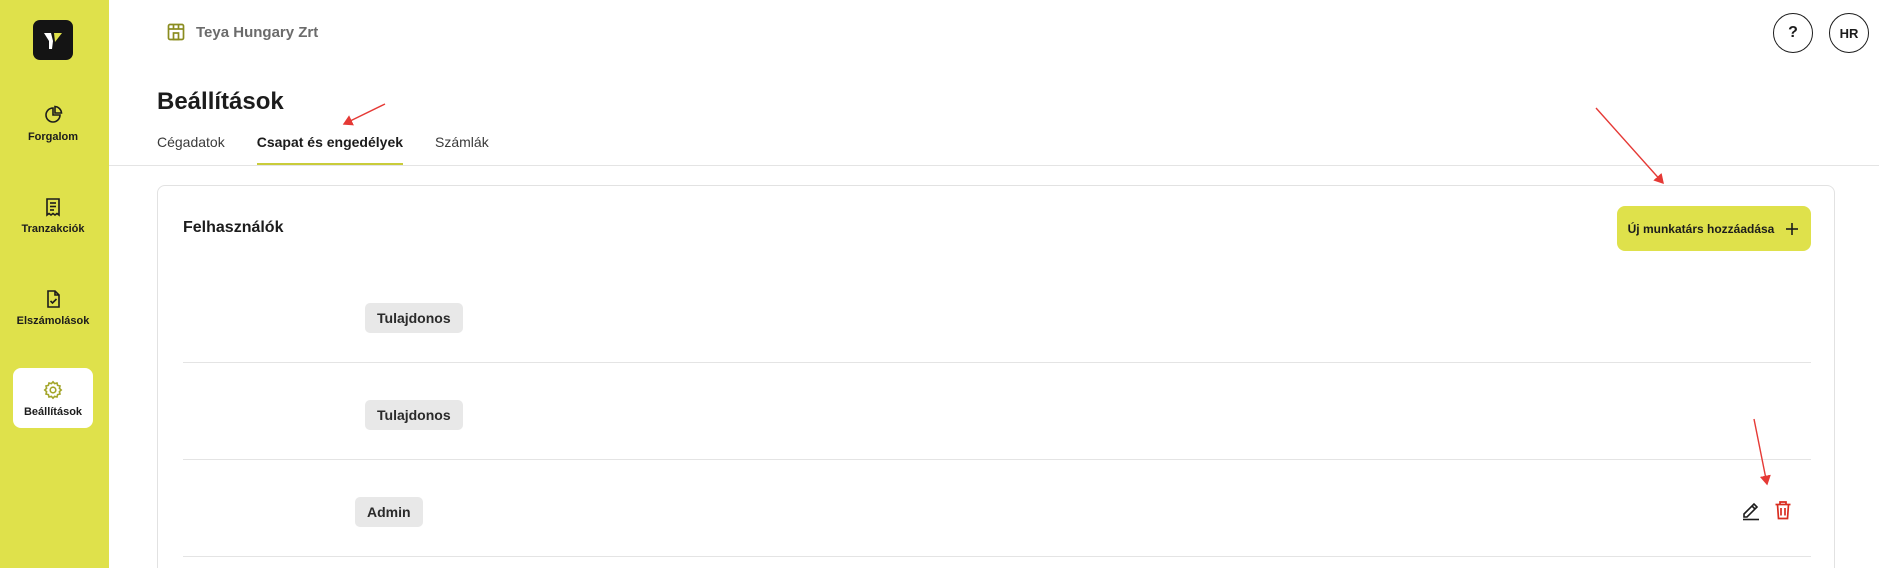 The image size is (1879, 568). What do you see at coordinates (53, 228) in the screenshot?
I see `sidebar-item-label: Tranzakciók` at bounding box center [53, 228].